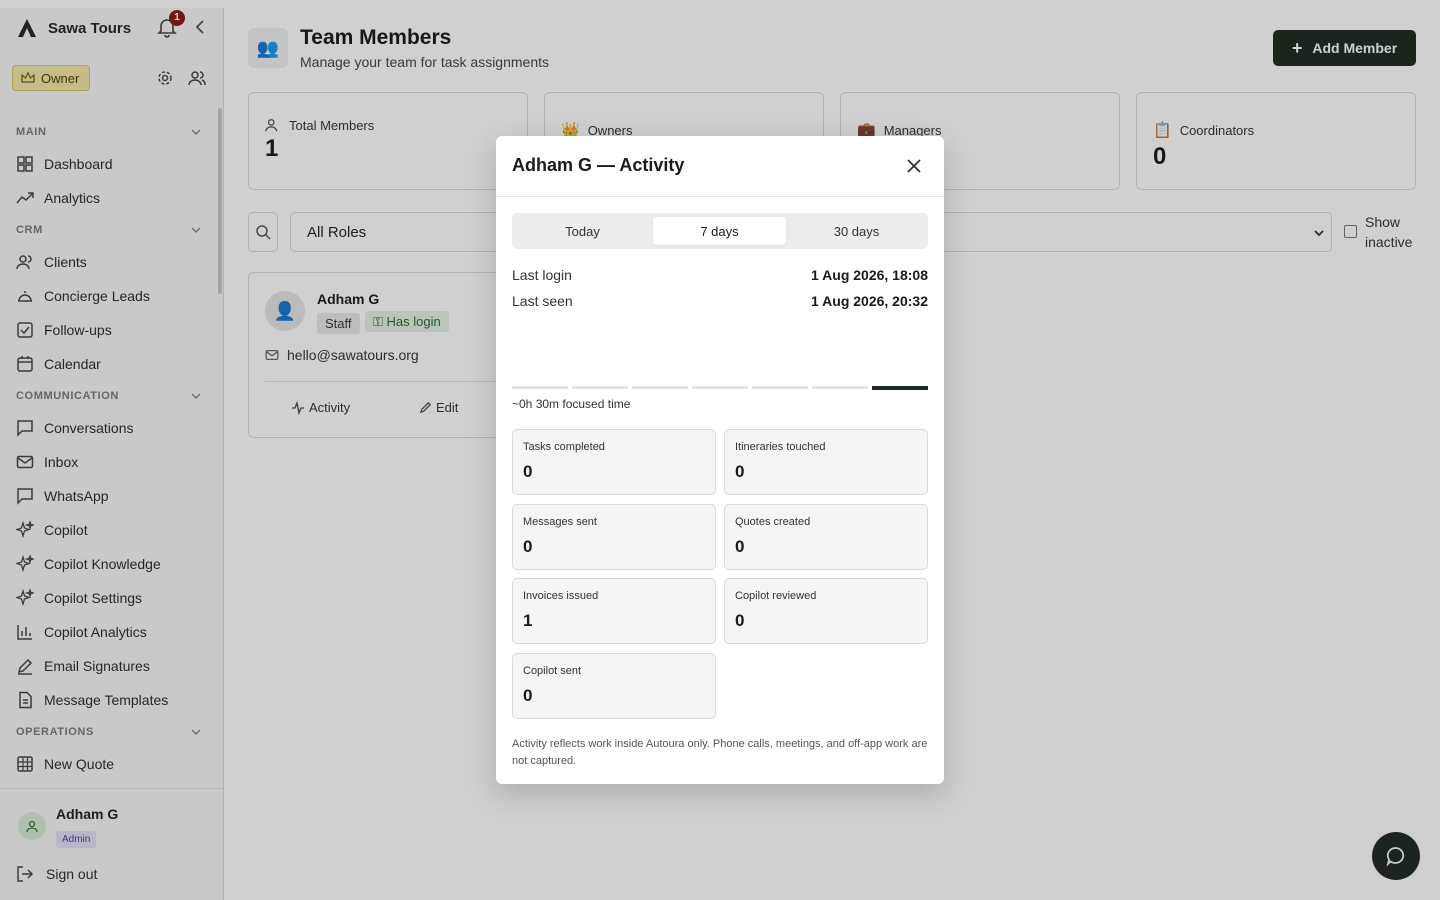 The width and height of the screenshot is (1440, 900). Describe the element at coordinates (776, 596) in the screenshot. I see `metric-label: Copilot reviewed` at that location.